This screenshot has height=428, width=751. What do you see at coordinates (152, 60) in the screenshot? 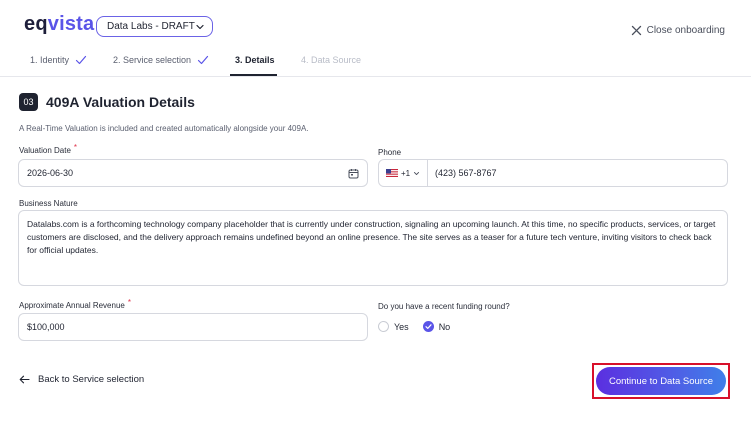
I see `step-label: 2. Service selection` at bounding box center [152, 60].